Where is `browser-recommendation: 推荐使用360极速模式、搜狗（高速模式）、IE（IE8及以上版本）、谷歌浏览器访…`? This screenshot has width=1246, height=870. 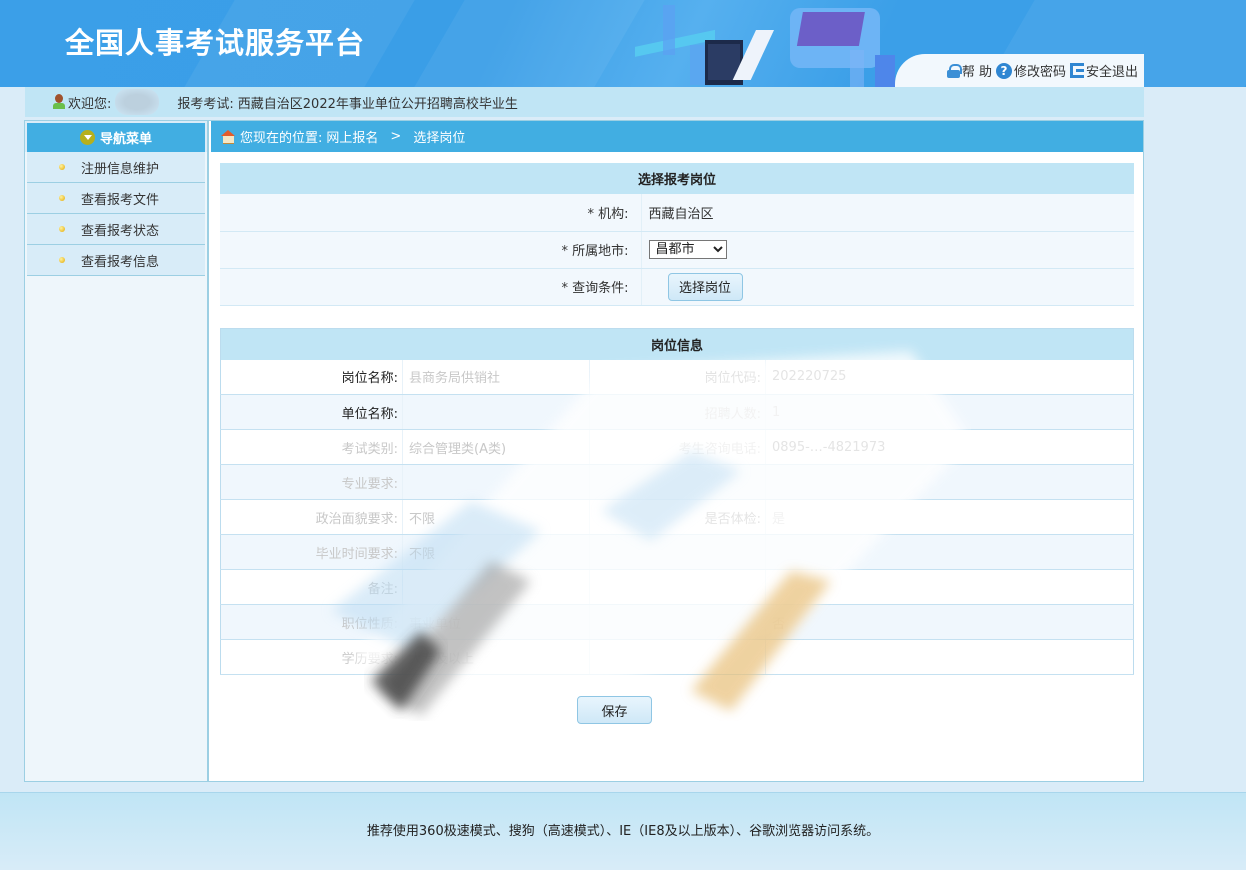 browser-recommendation: 推荐使用360极速模式、搜狗（高速模式）、IE（IE8及以上版本）、谷歌浏览器访… is located at coordinates (623, 831).